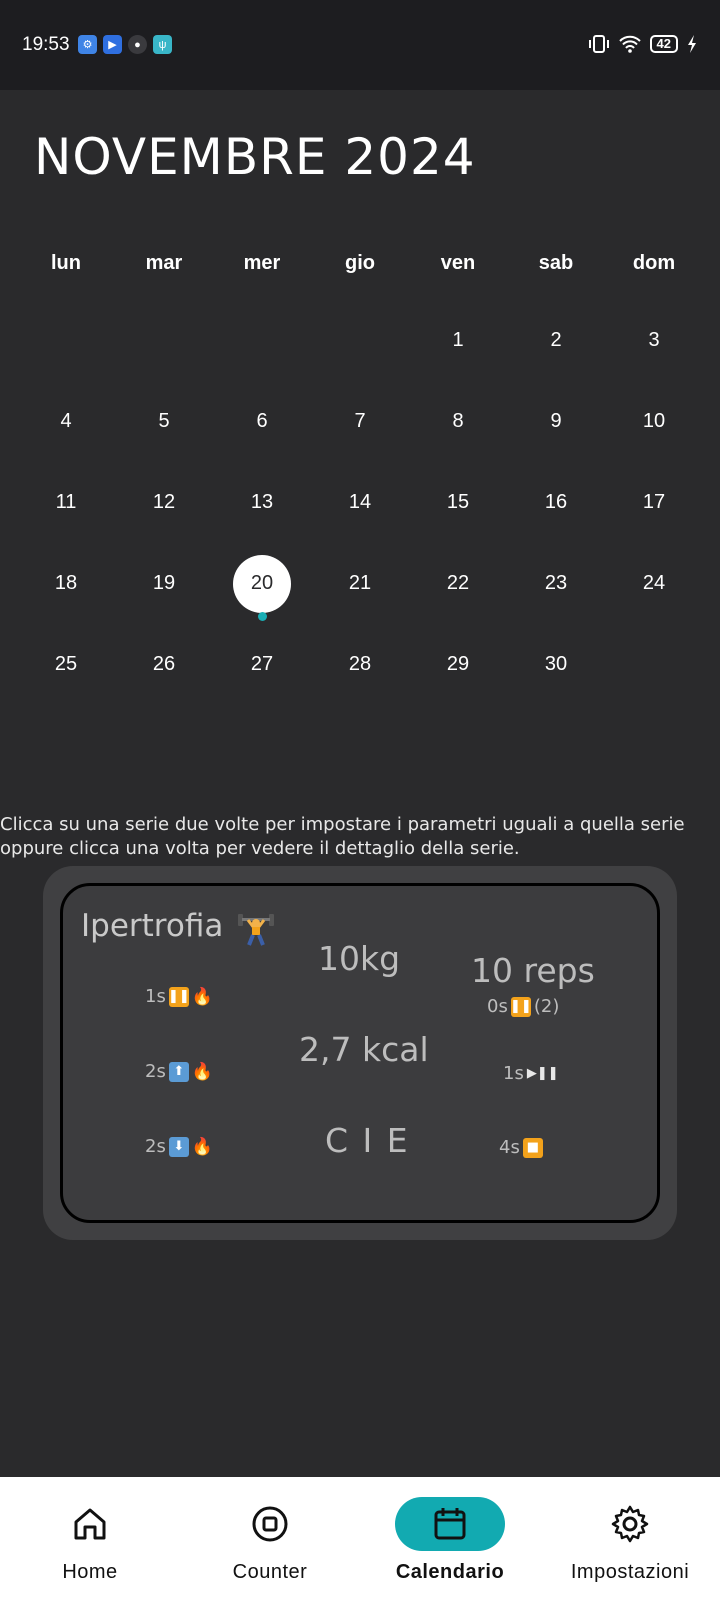 Image resolution: width=720 pixels, height=1612 pixels. I want to click on day-number: 19, so click(164, 583).